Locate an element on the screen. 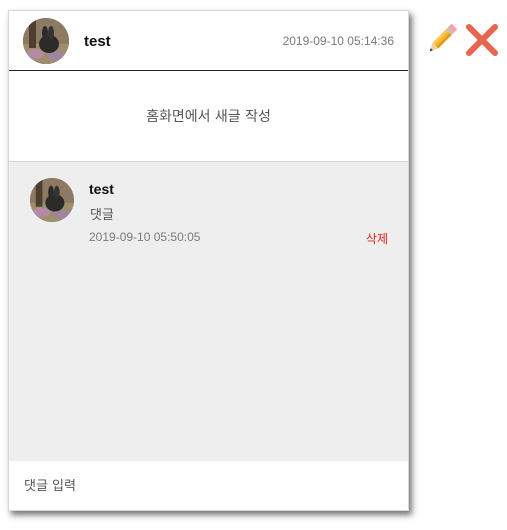 The height and width of the screenshot is (530, 507). post-timestamp: 2019-09-10 05:14:36 is located at coordinates (338, 41).